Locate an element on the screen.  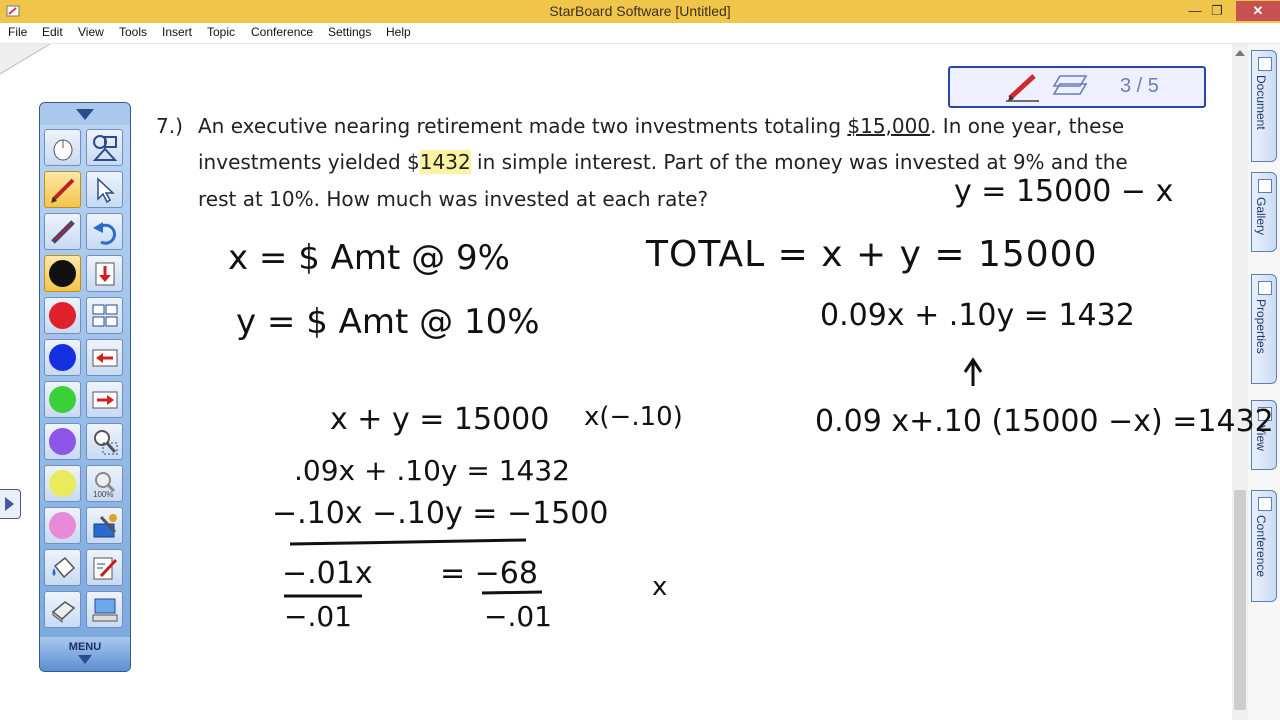
handwriting-result-right: = −68 is located at coordinates (489, 573).